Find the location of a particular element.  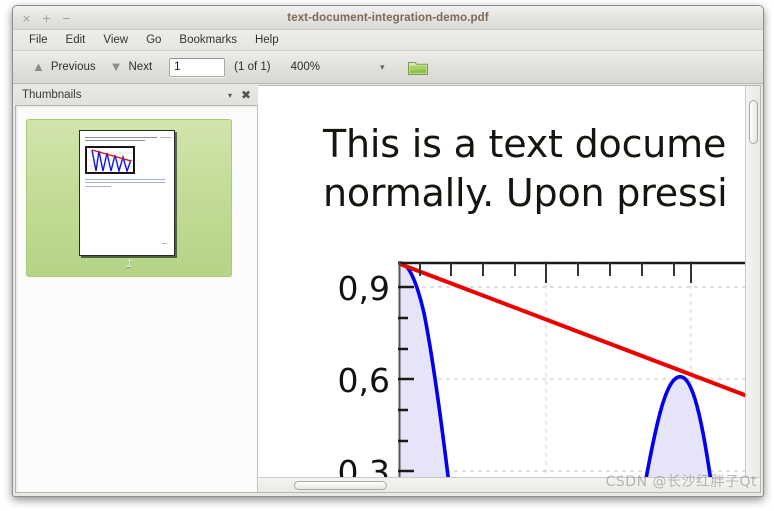

menu-item-go: Go is located at coordinates (153, 40).